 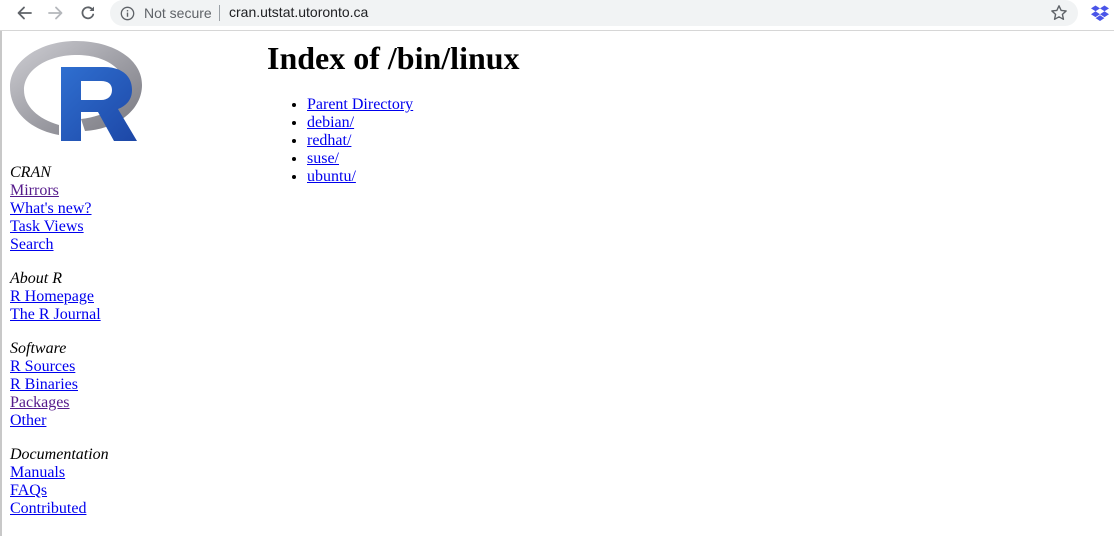 I want to click on sidebar-link-r-homepage: R Homepage, so click(x=110, y=297).